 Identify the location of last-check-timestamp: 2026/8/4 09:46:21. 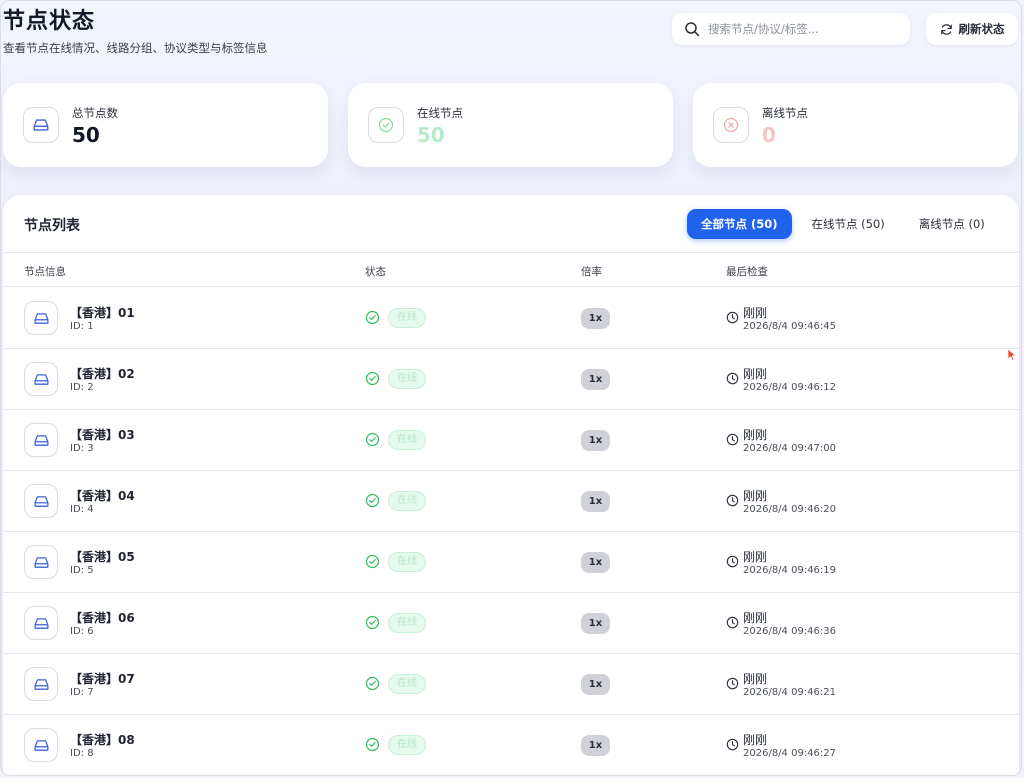
(790, 692).